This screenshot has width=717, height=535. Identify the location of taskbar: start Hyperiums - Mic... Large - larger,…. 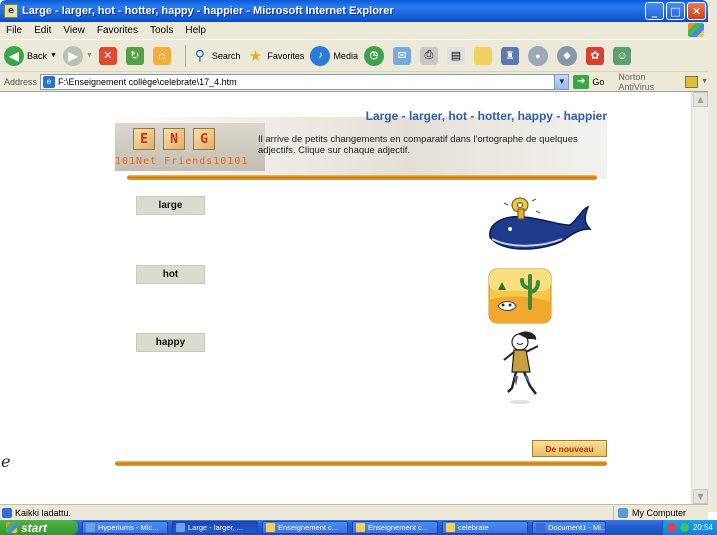
(358, 527).